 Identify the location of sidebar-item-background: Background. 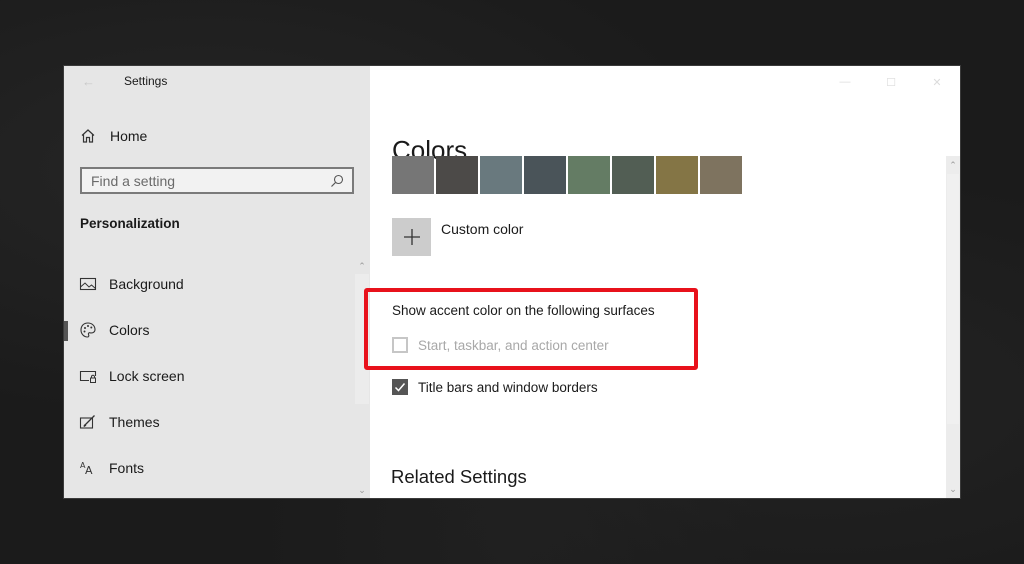
(209, 284).